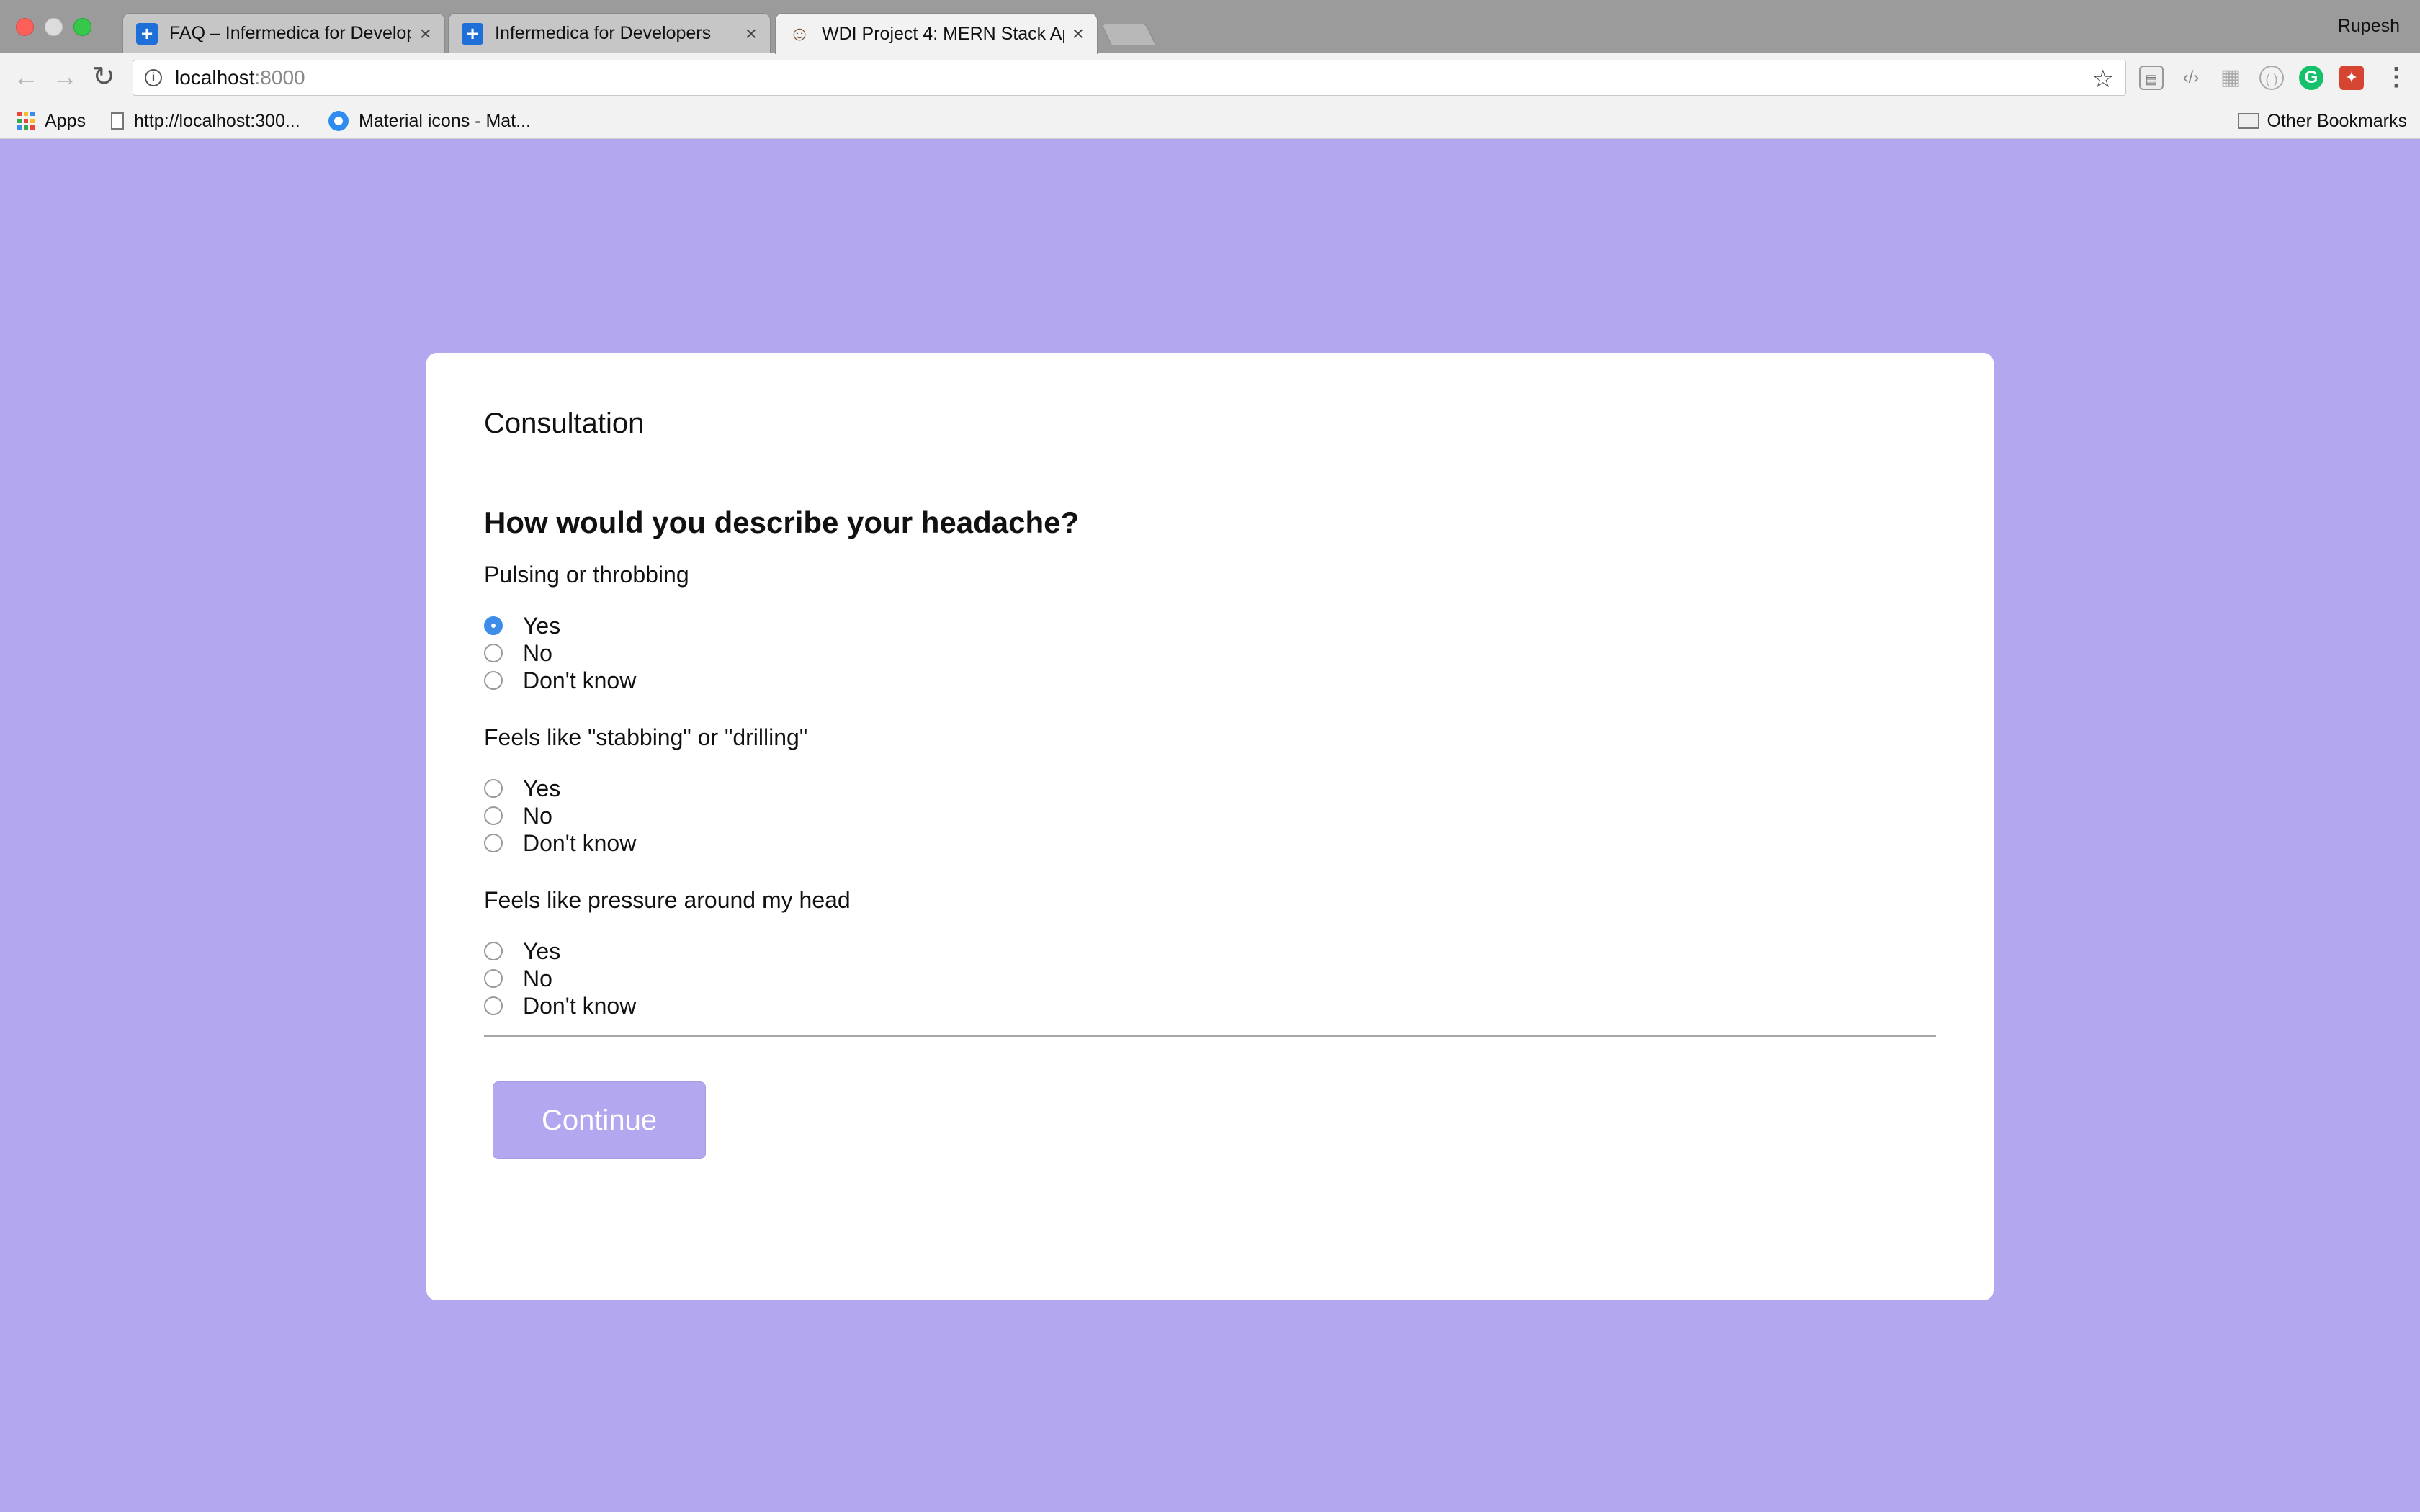 The height and width of the screenshot is (1512, 2420). What do you see at coordinates (2151, 78) in the screenshot?
I see `extension-page-icon: ▤` at bounding box center [2151, 78].